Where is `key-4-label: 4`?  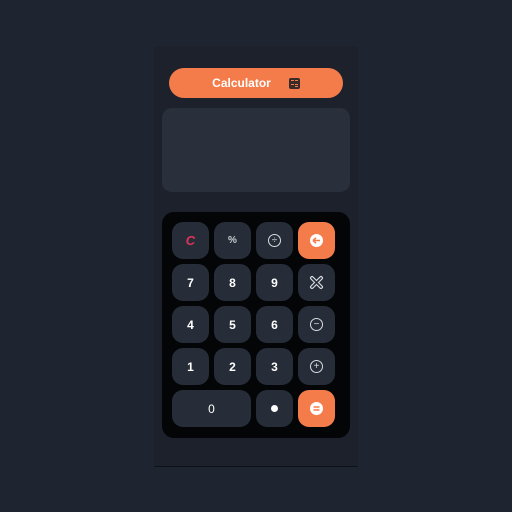
key-4-label: 4 is located at coordinates (190, 324).